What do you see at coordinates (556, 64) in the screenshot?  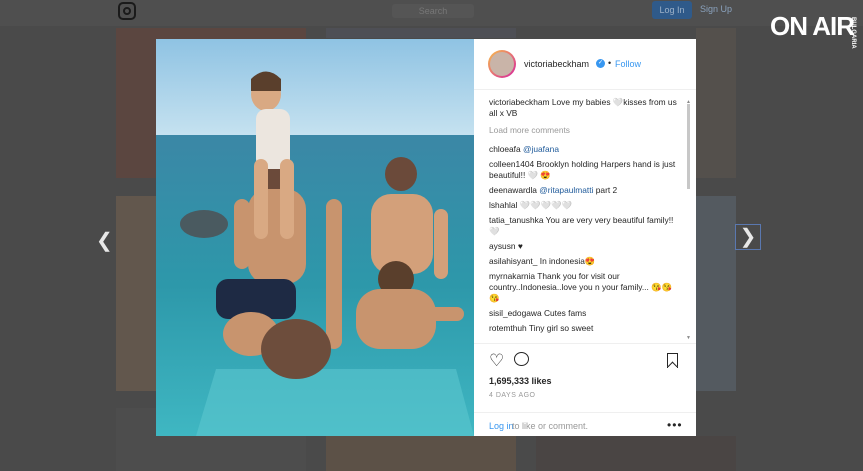 I see `post-username: victoriabeckham` at bounding box center [556, 64].